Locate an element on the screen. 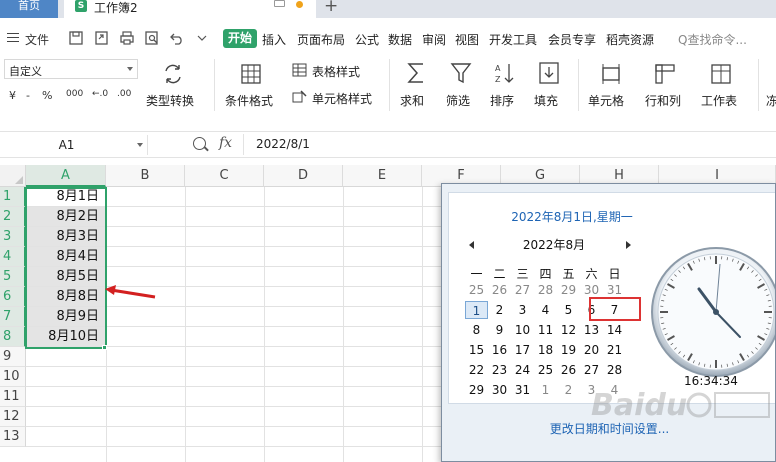 The height and width of the screenshot is (462, 776). row-header: 7 is located at coordinates (13, 317).